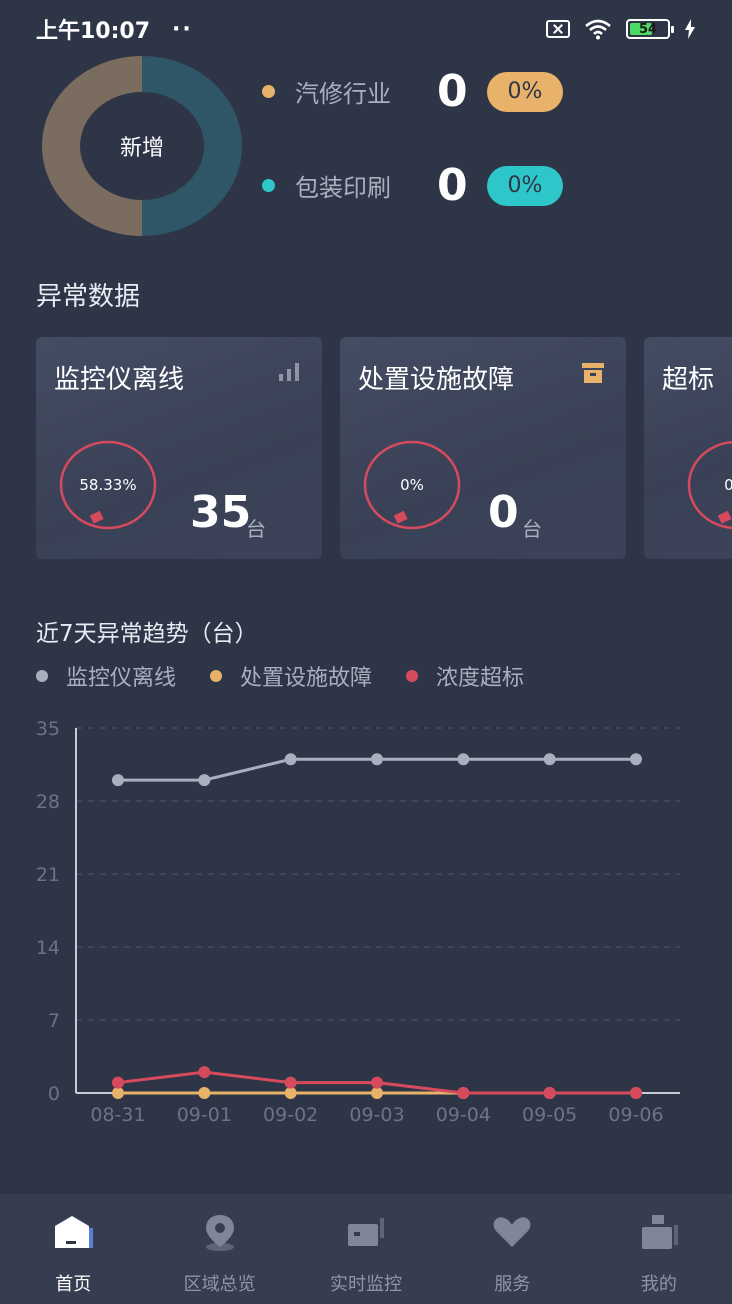 This screenshot has height=1304, width=732. Describe the element at coordinates (93, 31) in the screenshot. I see `status-time: 上午10:07` at that location.